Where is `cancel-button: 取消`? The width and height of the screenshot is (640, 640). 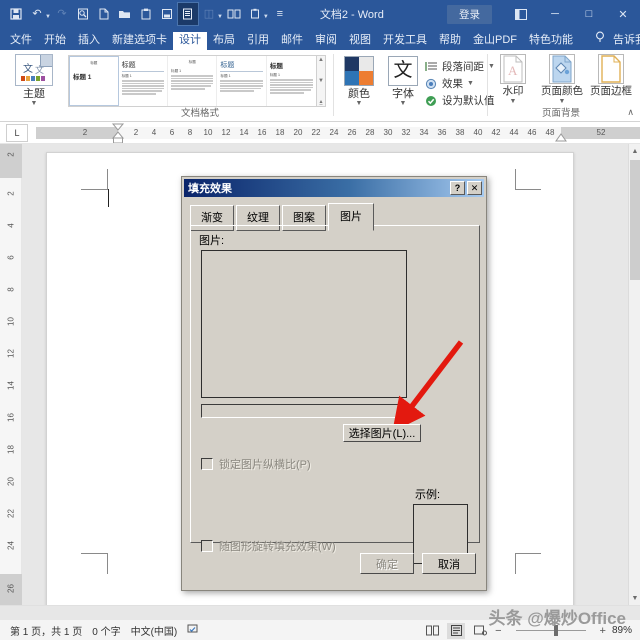 cancel-button: 取消 is located at coordinates (449, 563).